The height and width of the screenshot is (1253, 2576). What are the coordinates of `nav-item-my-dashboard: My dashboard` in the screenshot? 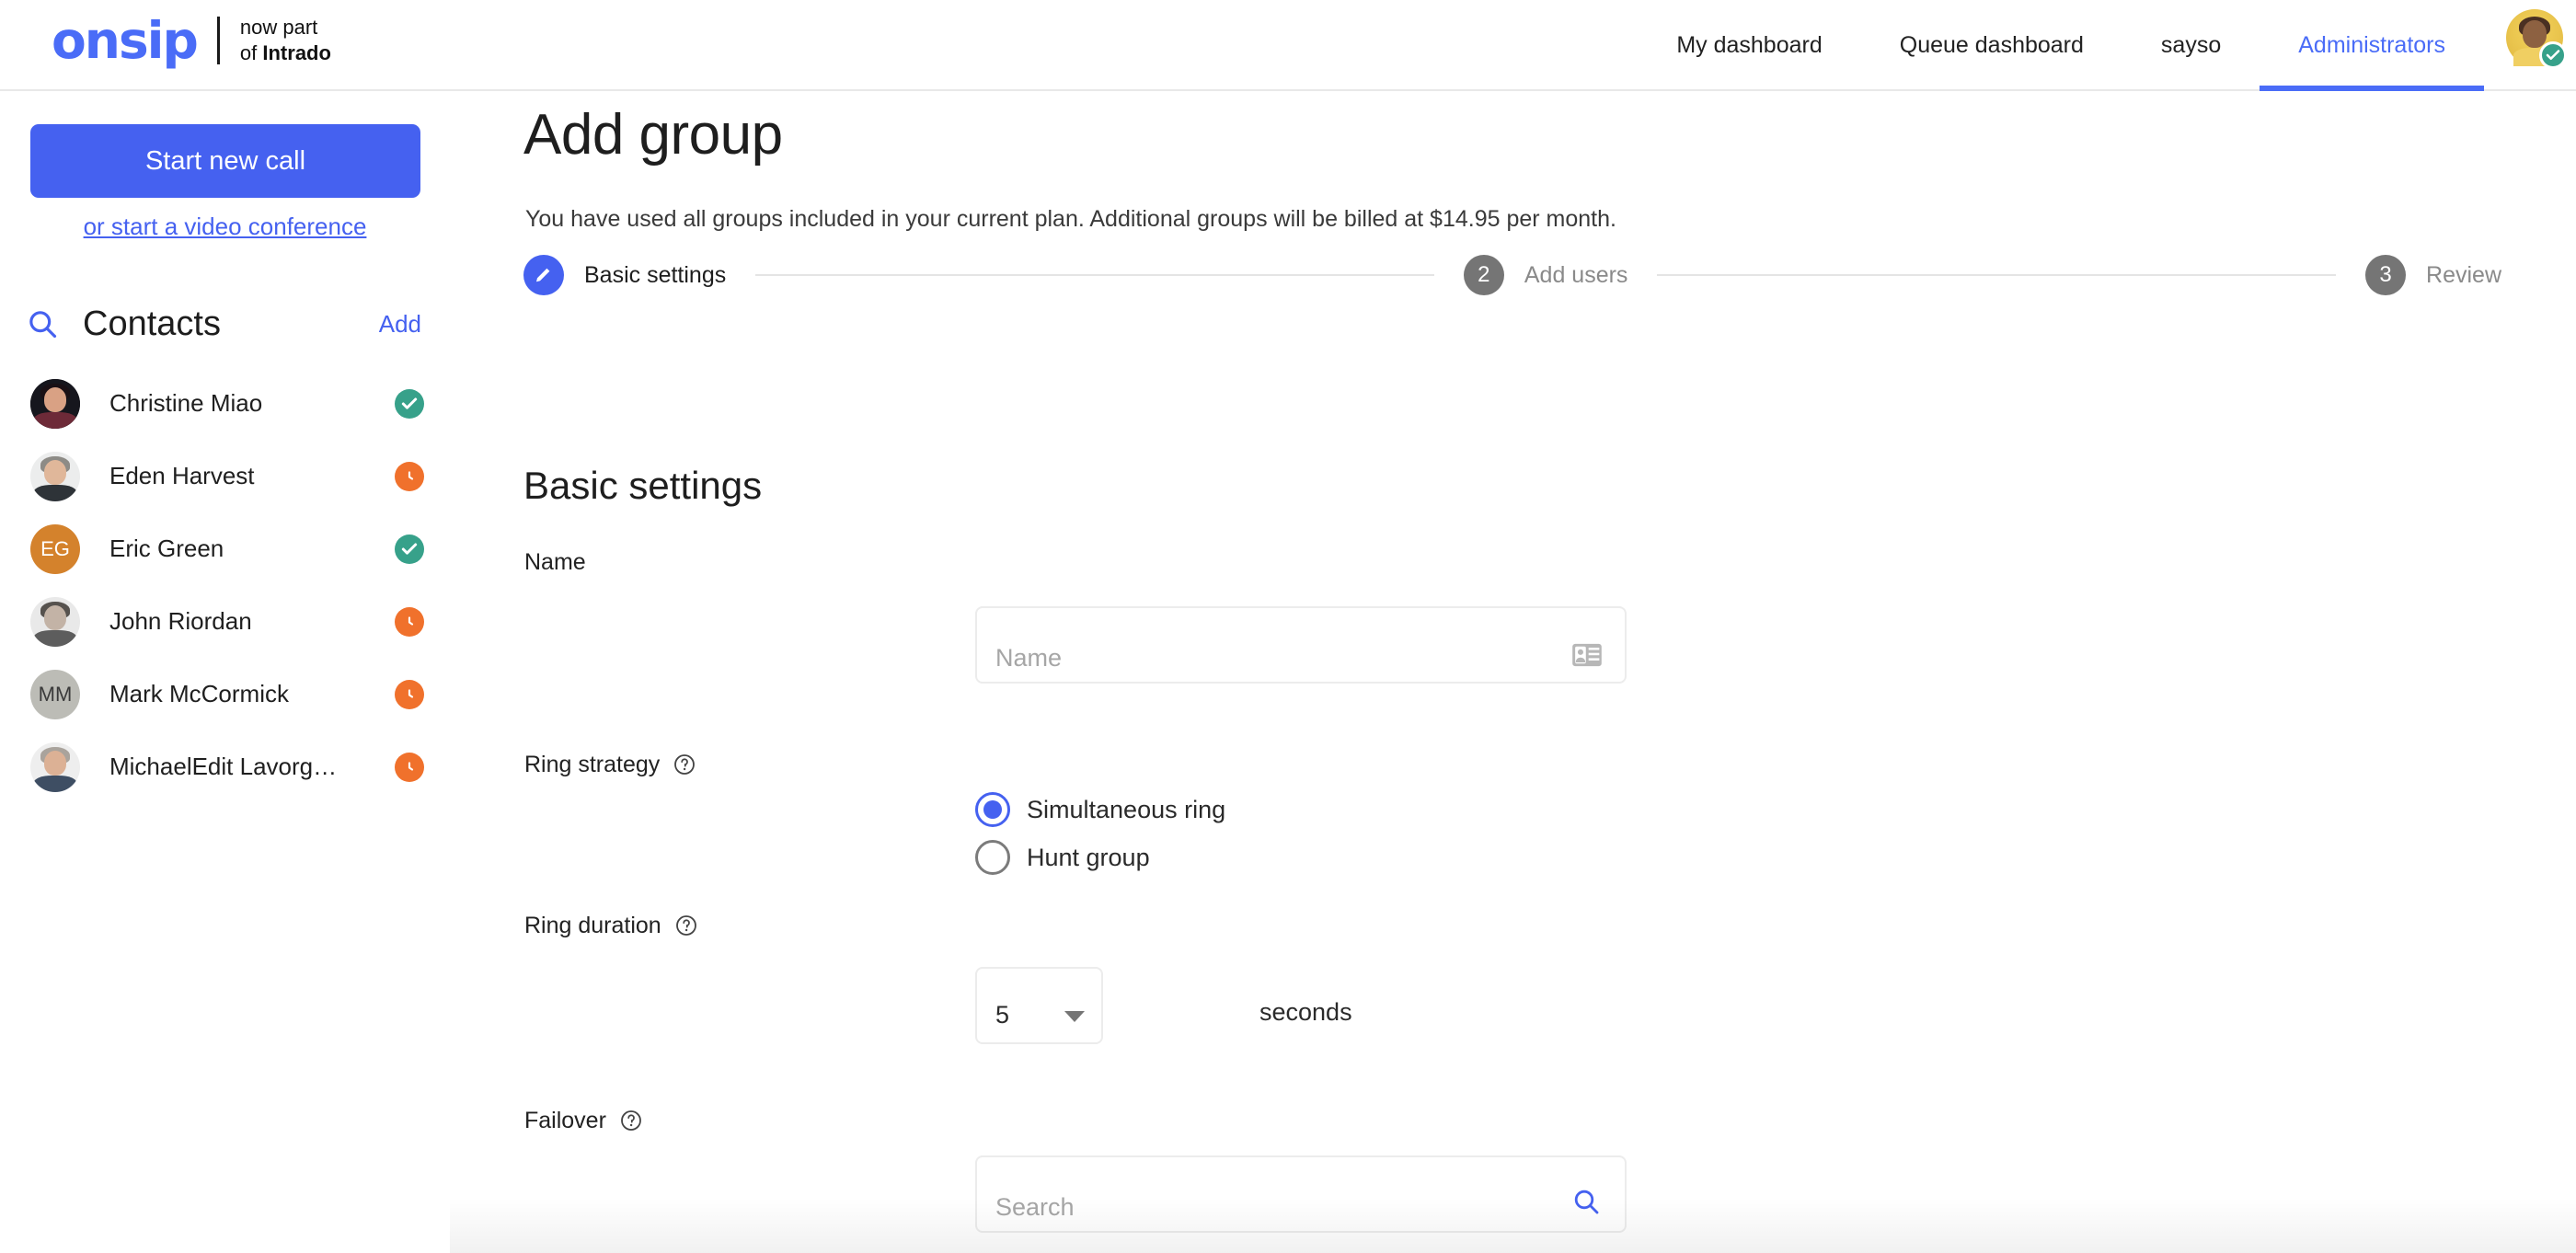 It's located at (1749, 46).